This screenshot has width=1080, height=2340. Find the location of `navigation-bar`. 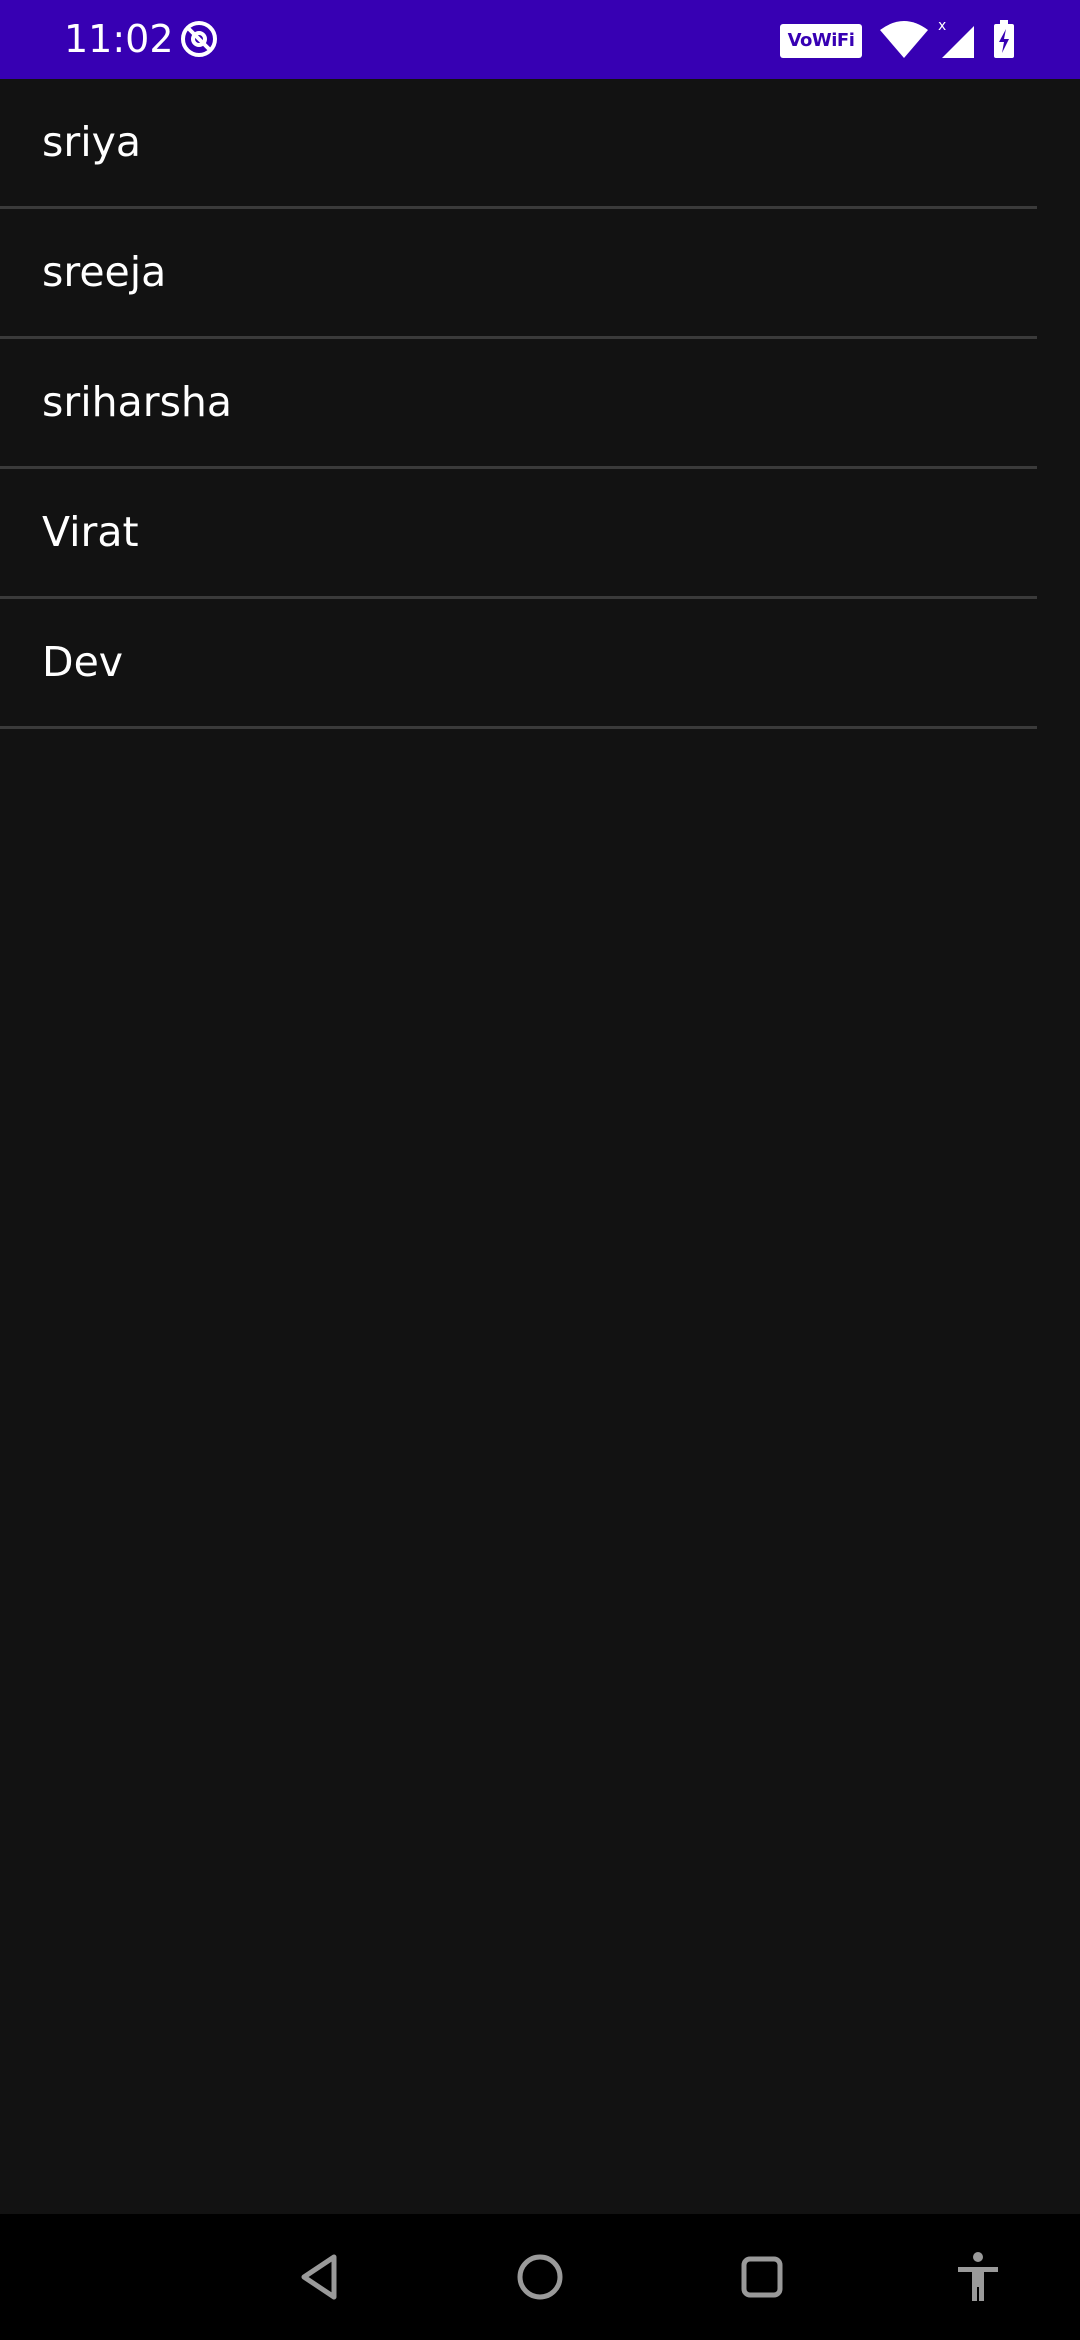

navigation-bar is located at coordinates (540, 2277).